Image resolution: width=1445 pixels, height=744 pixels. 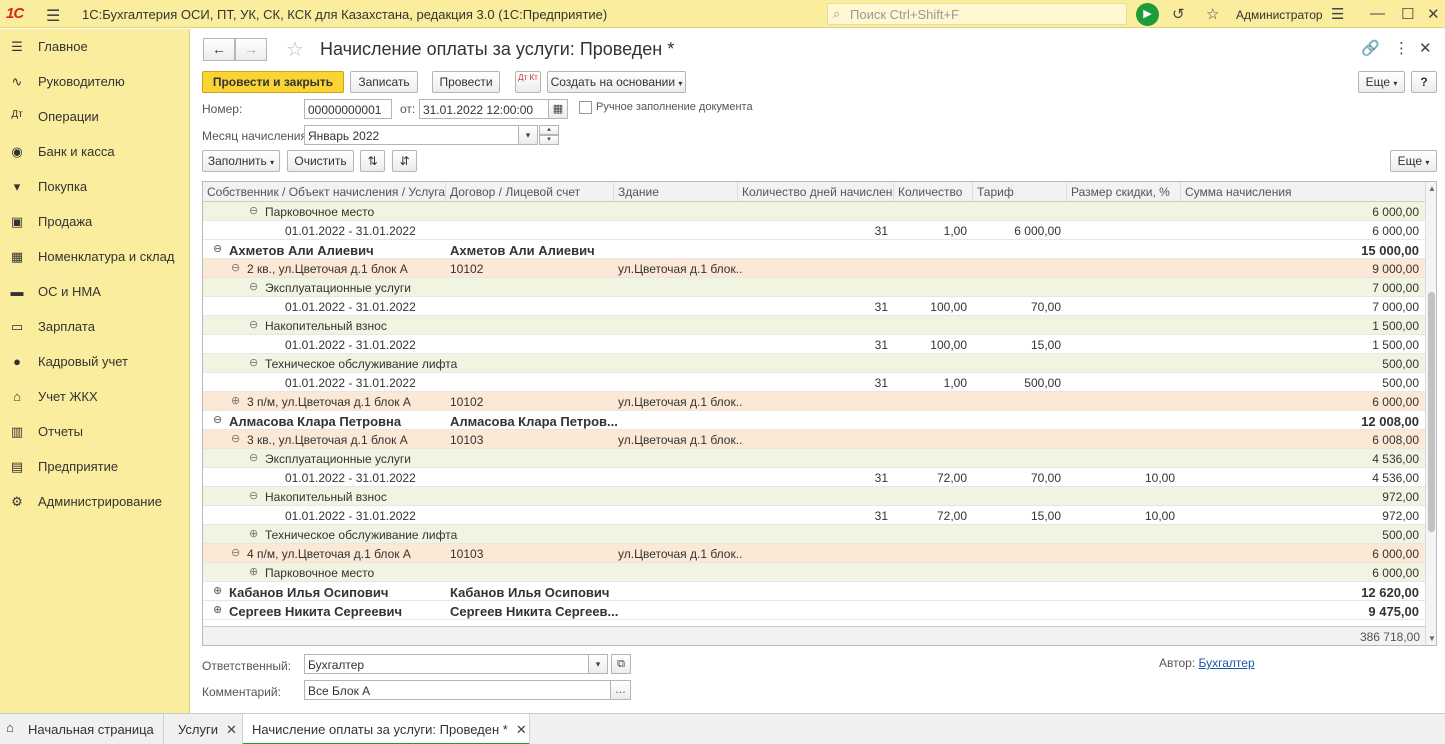 What do you see at coordinates (676, 192) in the screenshot?
I see `col-building: Здание` at bounding box center [676, 192].